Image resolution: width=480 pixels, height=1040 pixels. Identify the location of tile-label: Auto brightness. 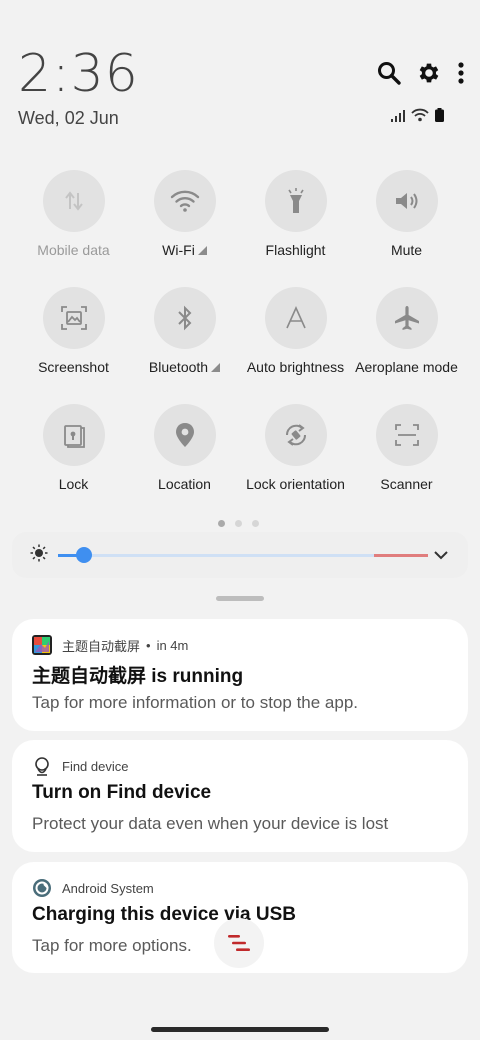
(295, 367).